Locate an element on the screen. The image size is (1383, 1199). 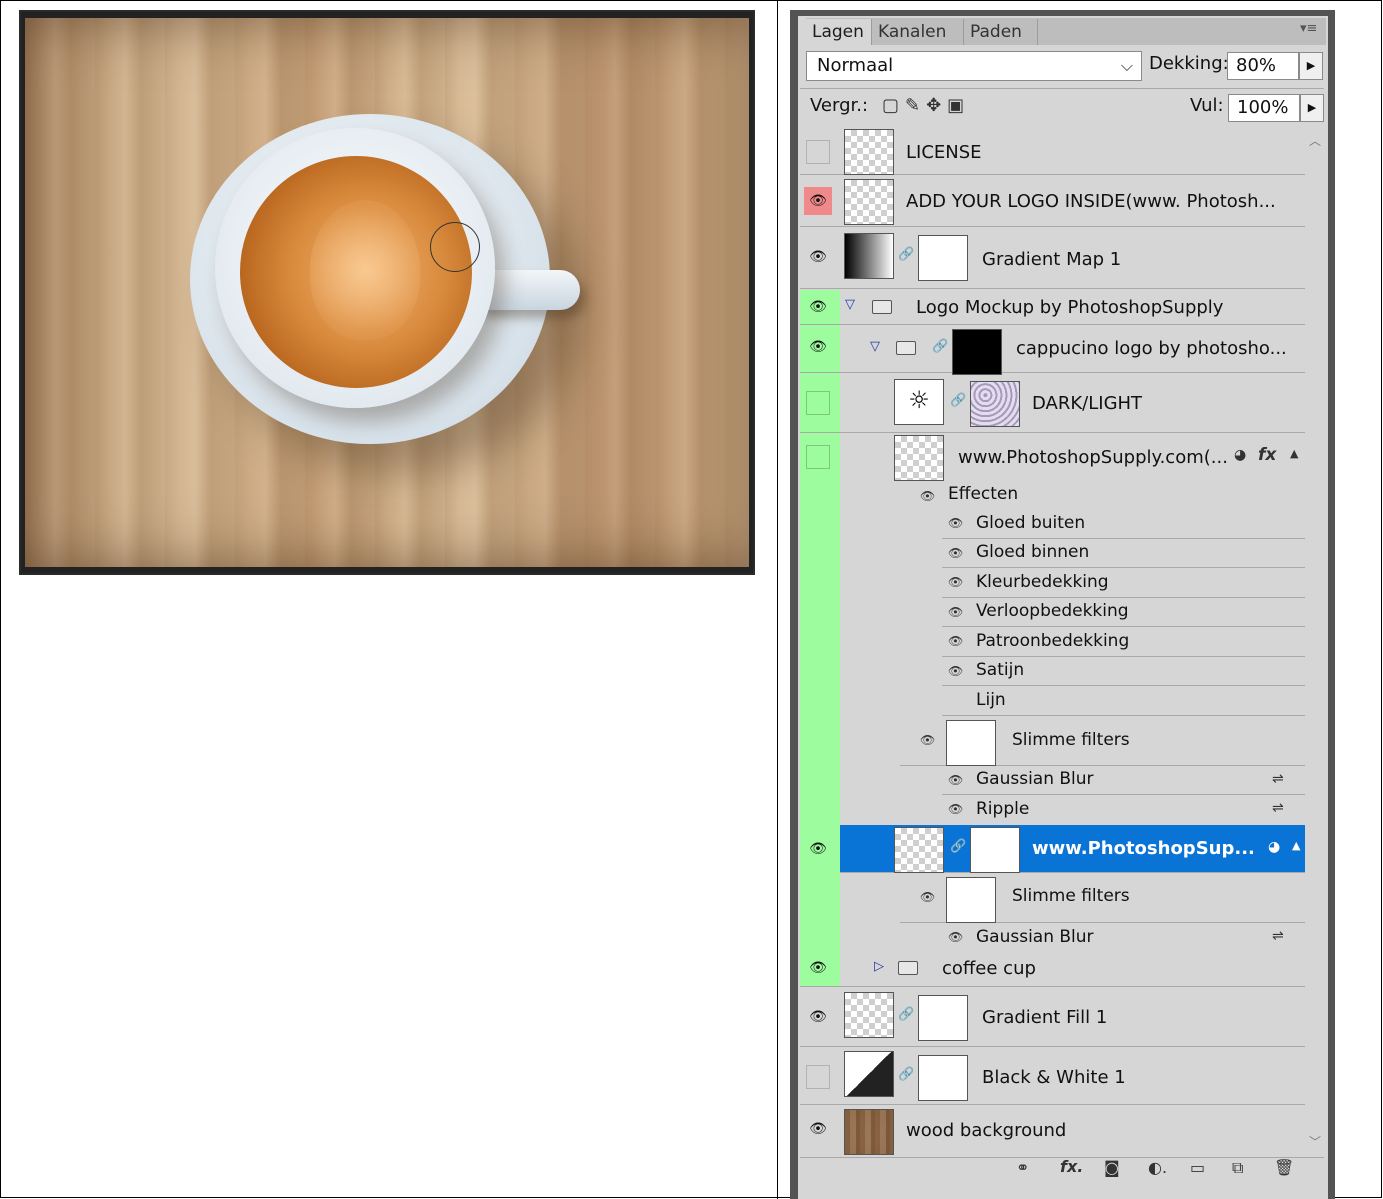
layer-name: DARK/LIGHT is located at coordinates (1087, 403).